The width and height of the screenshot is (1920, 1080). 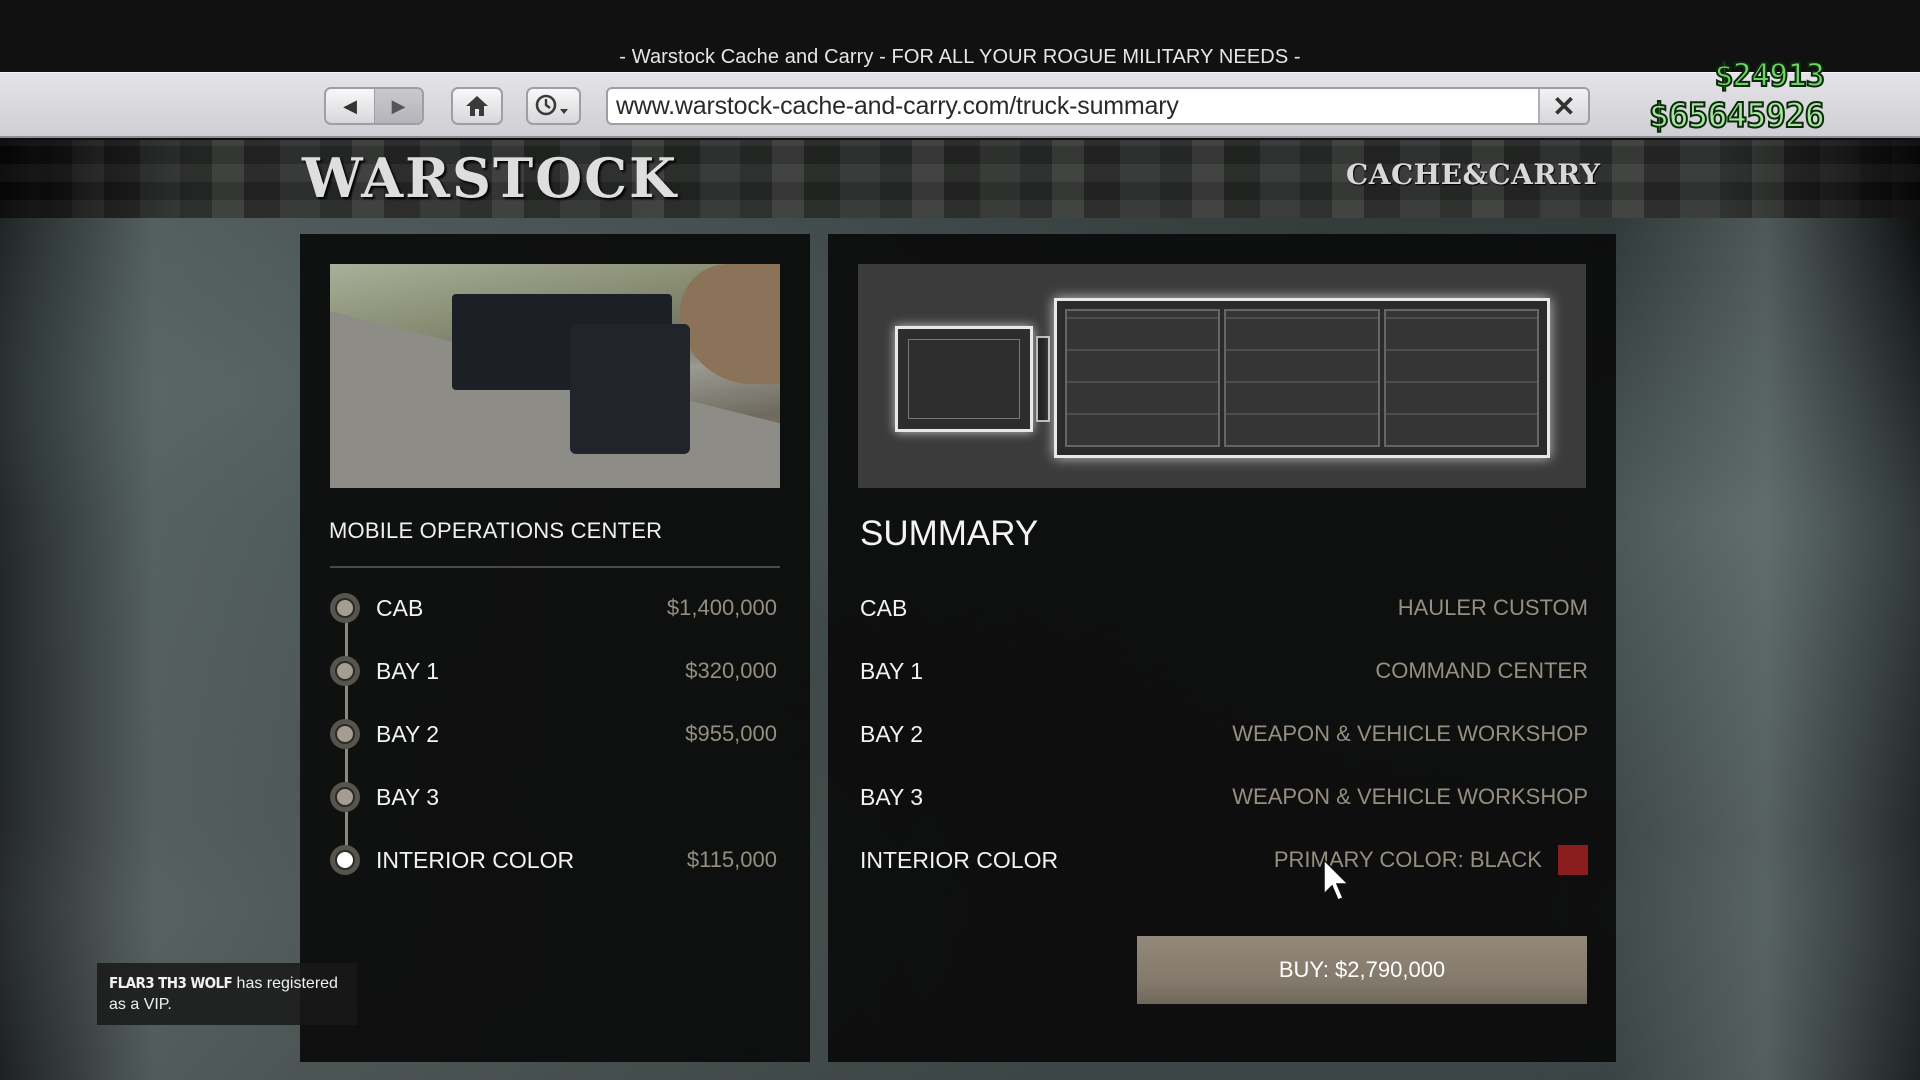 What do you see at coordinates (490, 178) in the screenshot?
I see `warstock-logo: WARSTOCK` at bounding box center [490, 178].